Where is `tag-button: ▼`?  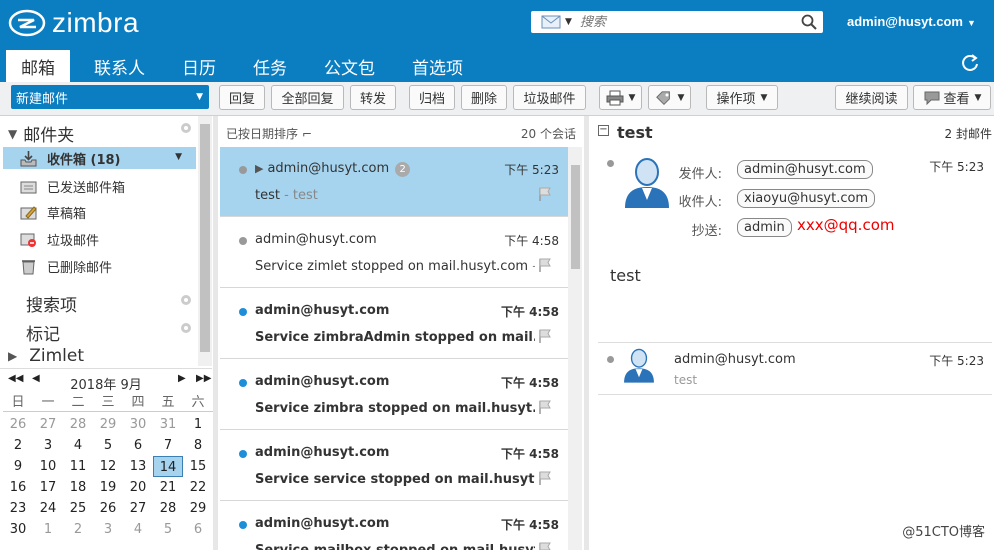
tag-button: ▼ is located at coordinates (669, 97).